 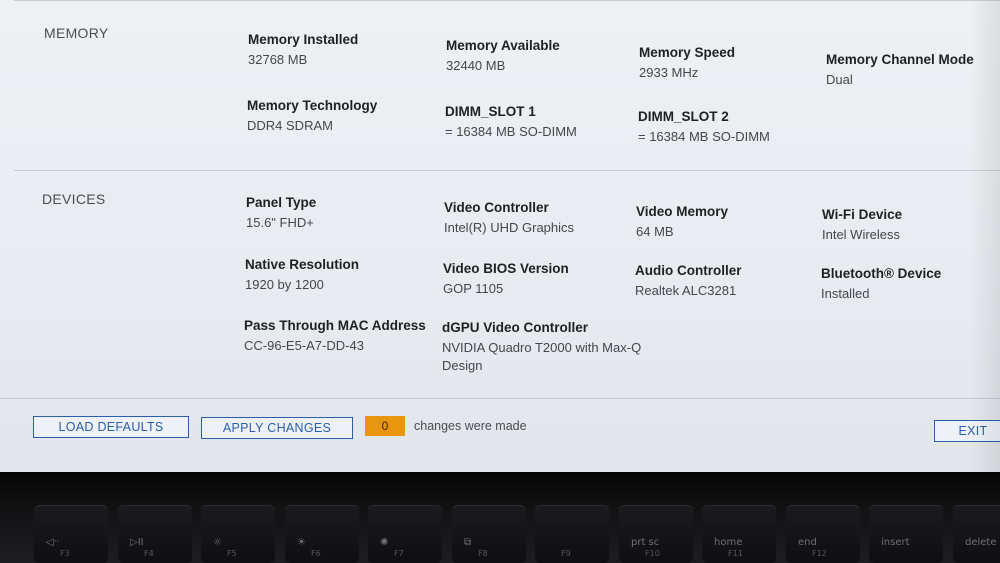 I want to click on fn-key-label: F11, so click(x=735, y=553).